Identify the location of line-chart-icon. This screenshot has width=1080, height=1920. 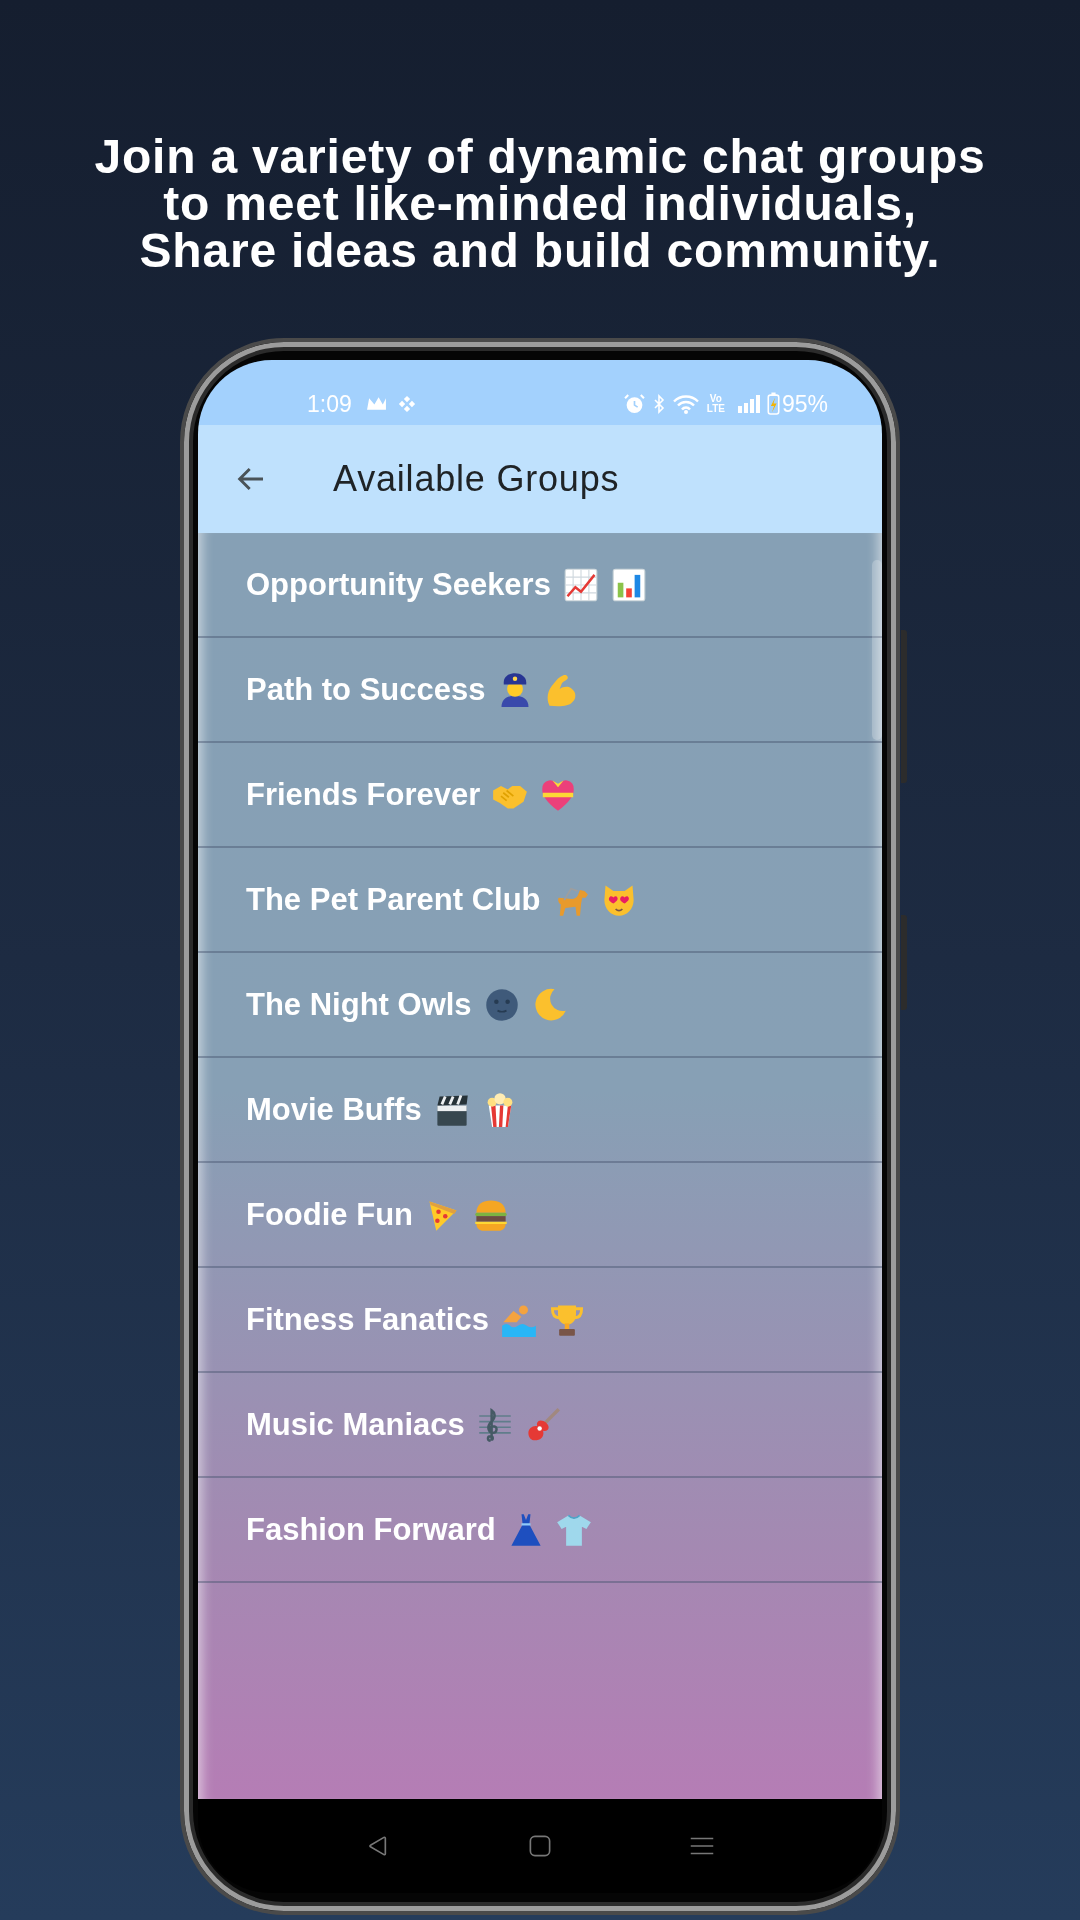
(580, 584).